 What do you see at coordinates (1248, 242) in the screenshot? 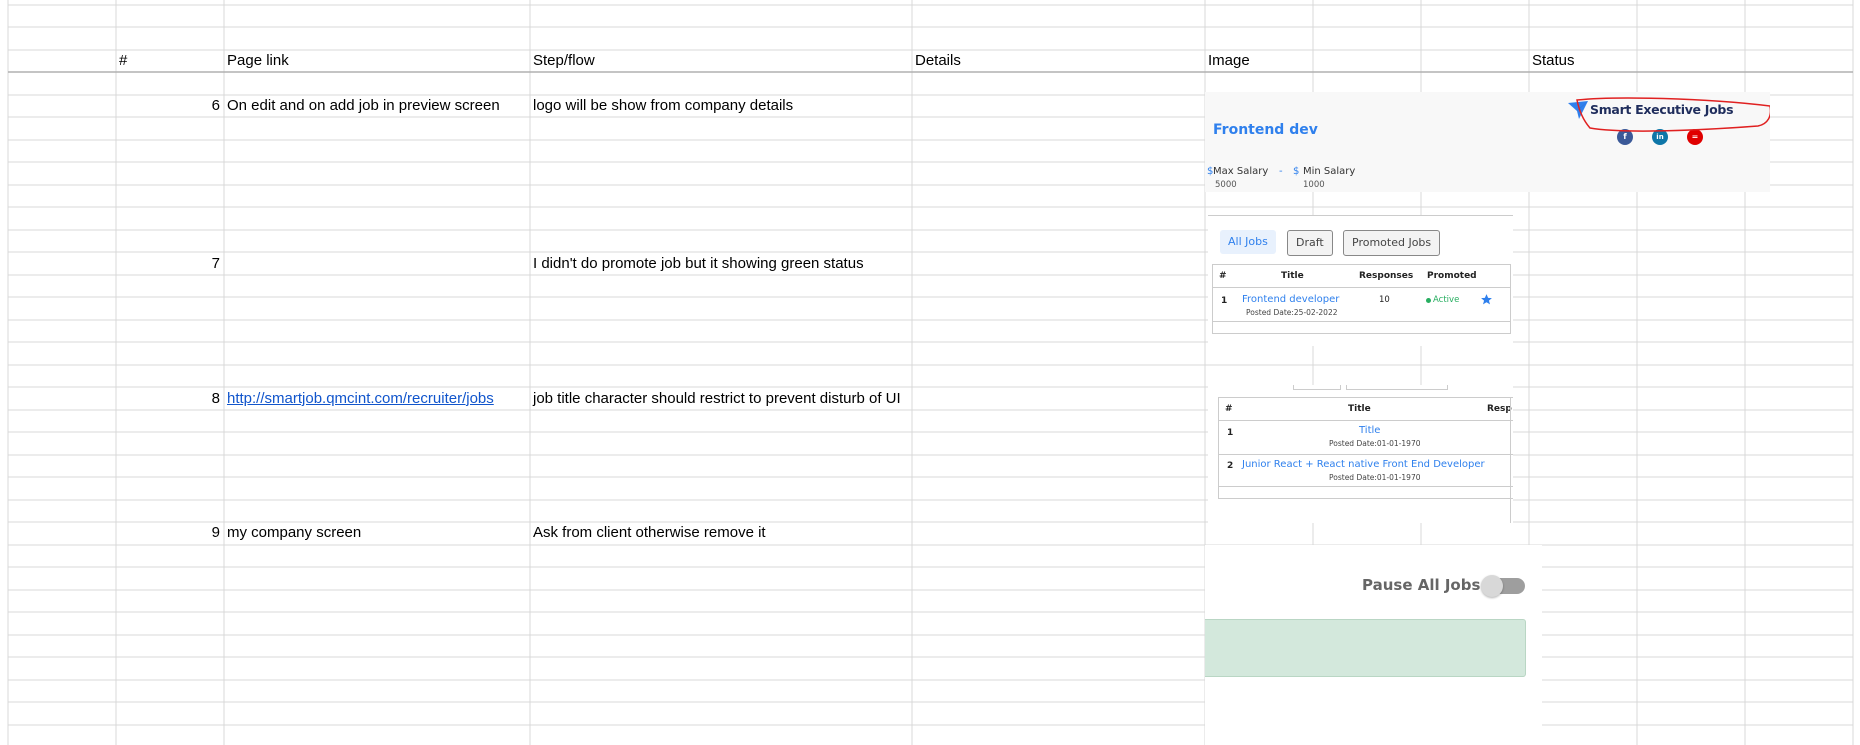
I see `tab-all-jobs: All Jobs` at bounding box center [1248, 242].